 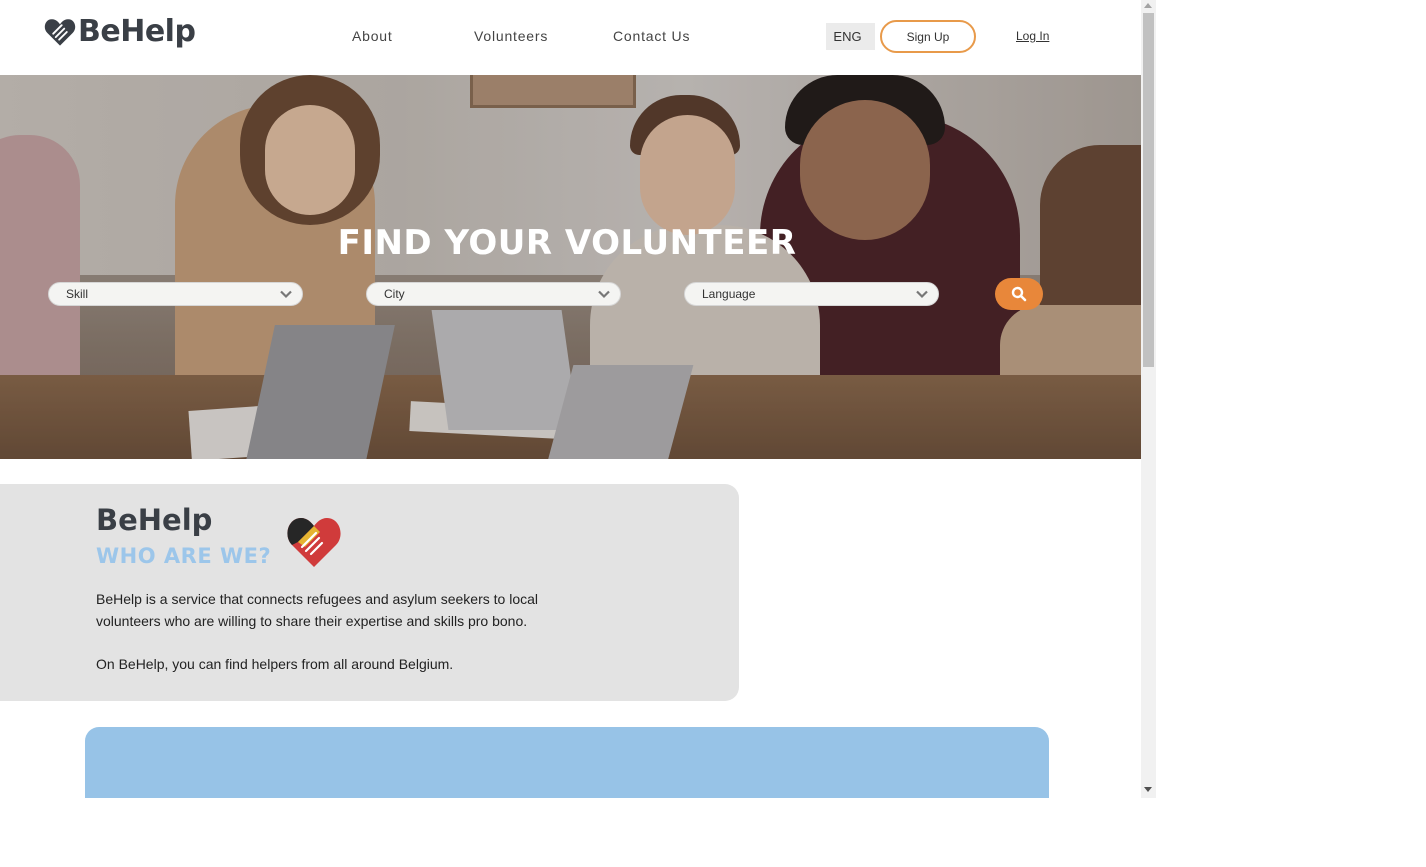 I want to click on language-select-value: Language, so click(x=729, y=294).